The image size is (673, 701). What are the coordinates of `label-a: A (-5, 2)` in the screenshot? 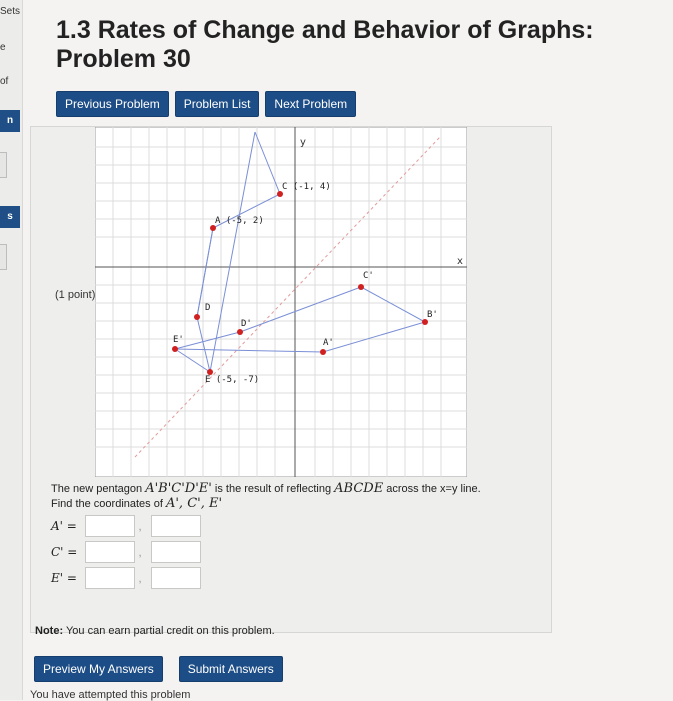 It's located at (239, 221).